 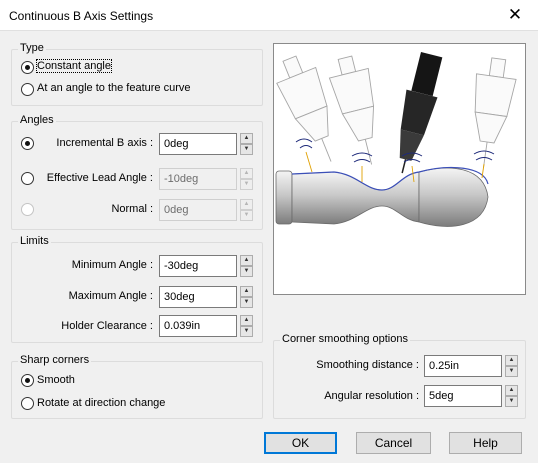 I want to click on corner-smoothing-group: Corner smoothing options, so click(x=399, y=376).